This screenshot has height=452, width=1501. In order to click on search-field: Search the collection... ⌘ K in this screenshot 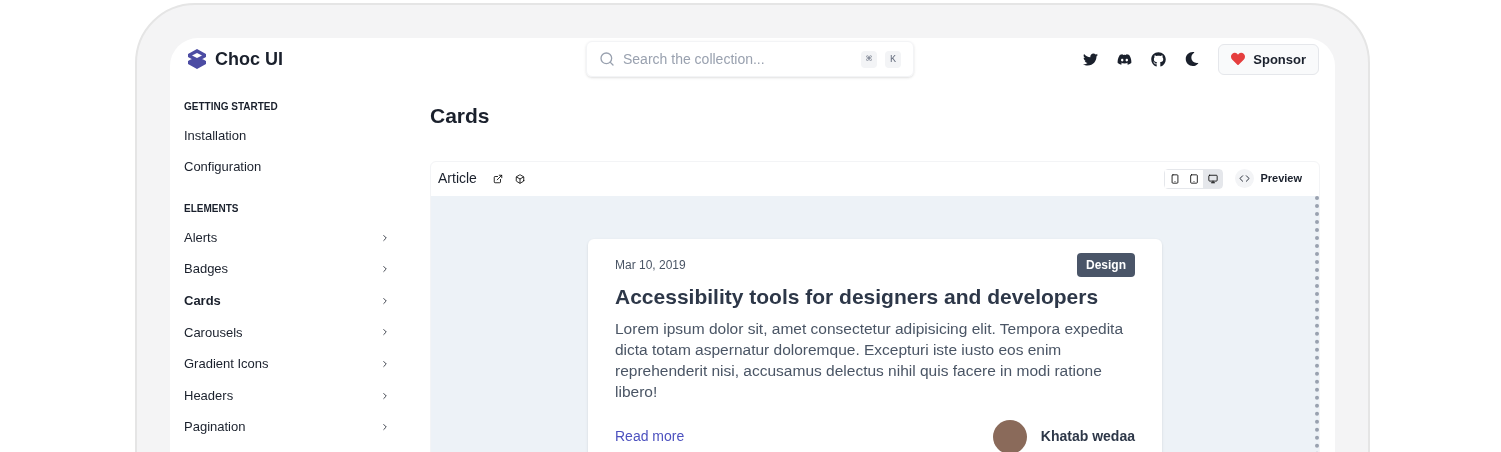, I will do `click(750, 59)`.